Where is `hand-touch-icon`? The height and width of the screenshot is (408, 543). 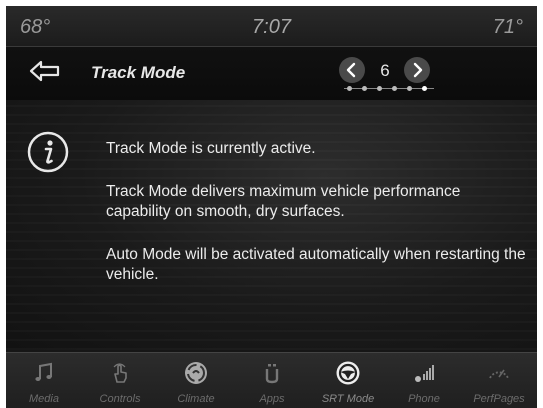 hand-touch-icon is located at coordinates (120, 373).